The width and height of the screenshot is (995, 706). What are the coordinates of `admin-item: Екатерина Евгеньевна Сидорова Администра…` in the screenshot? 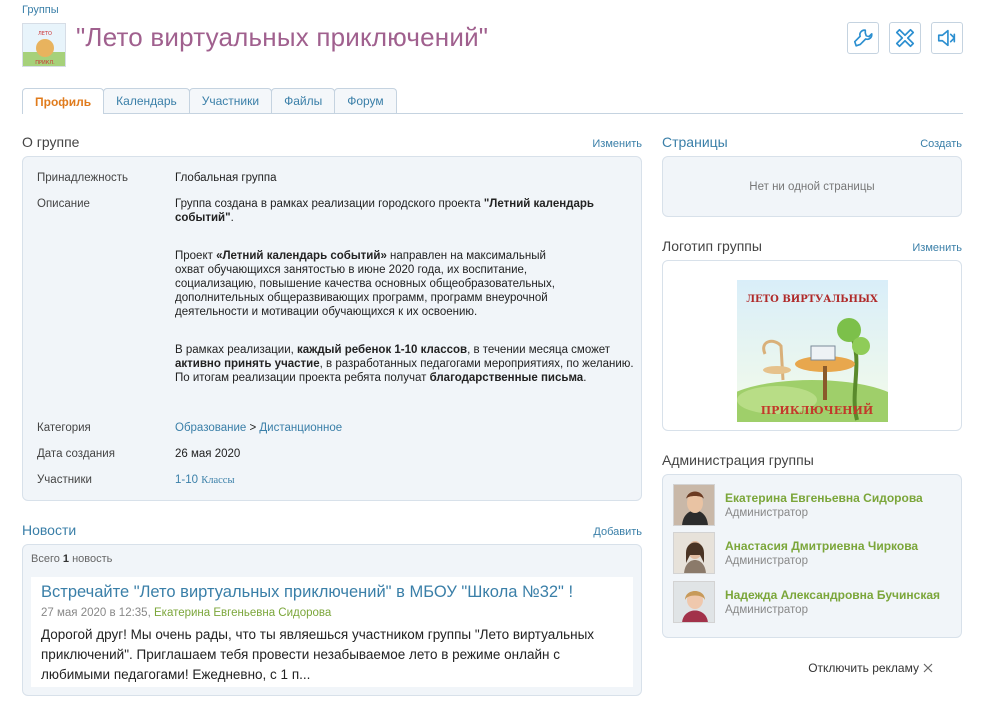 It's located at (798, 505).